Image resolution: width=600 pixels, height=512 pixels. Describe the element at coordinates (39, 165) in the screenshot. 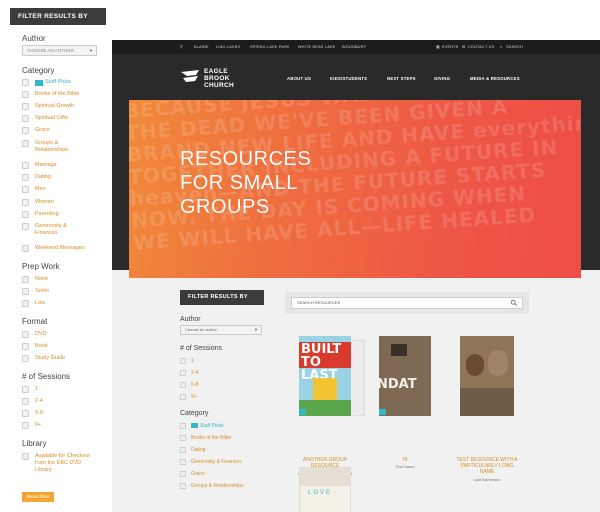

I see `category-item: Marriage` at that location.